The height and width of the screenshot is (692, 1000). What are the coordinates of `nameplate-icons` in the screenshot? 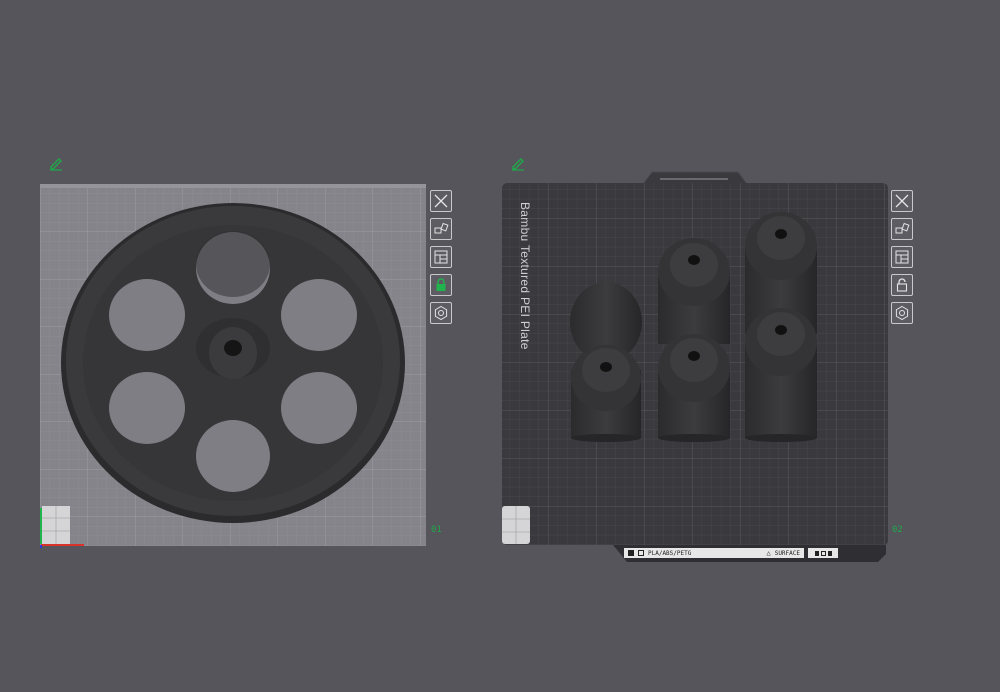 It's located at (823, 553).